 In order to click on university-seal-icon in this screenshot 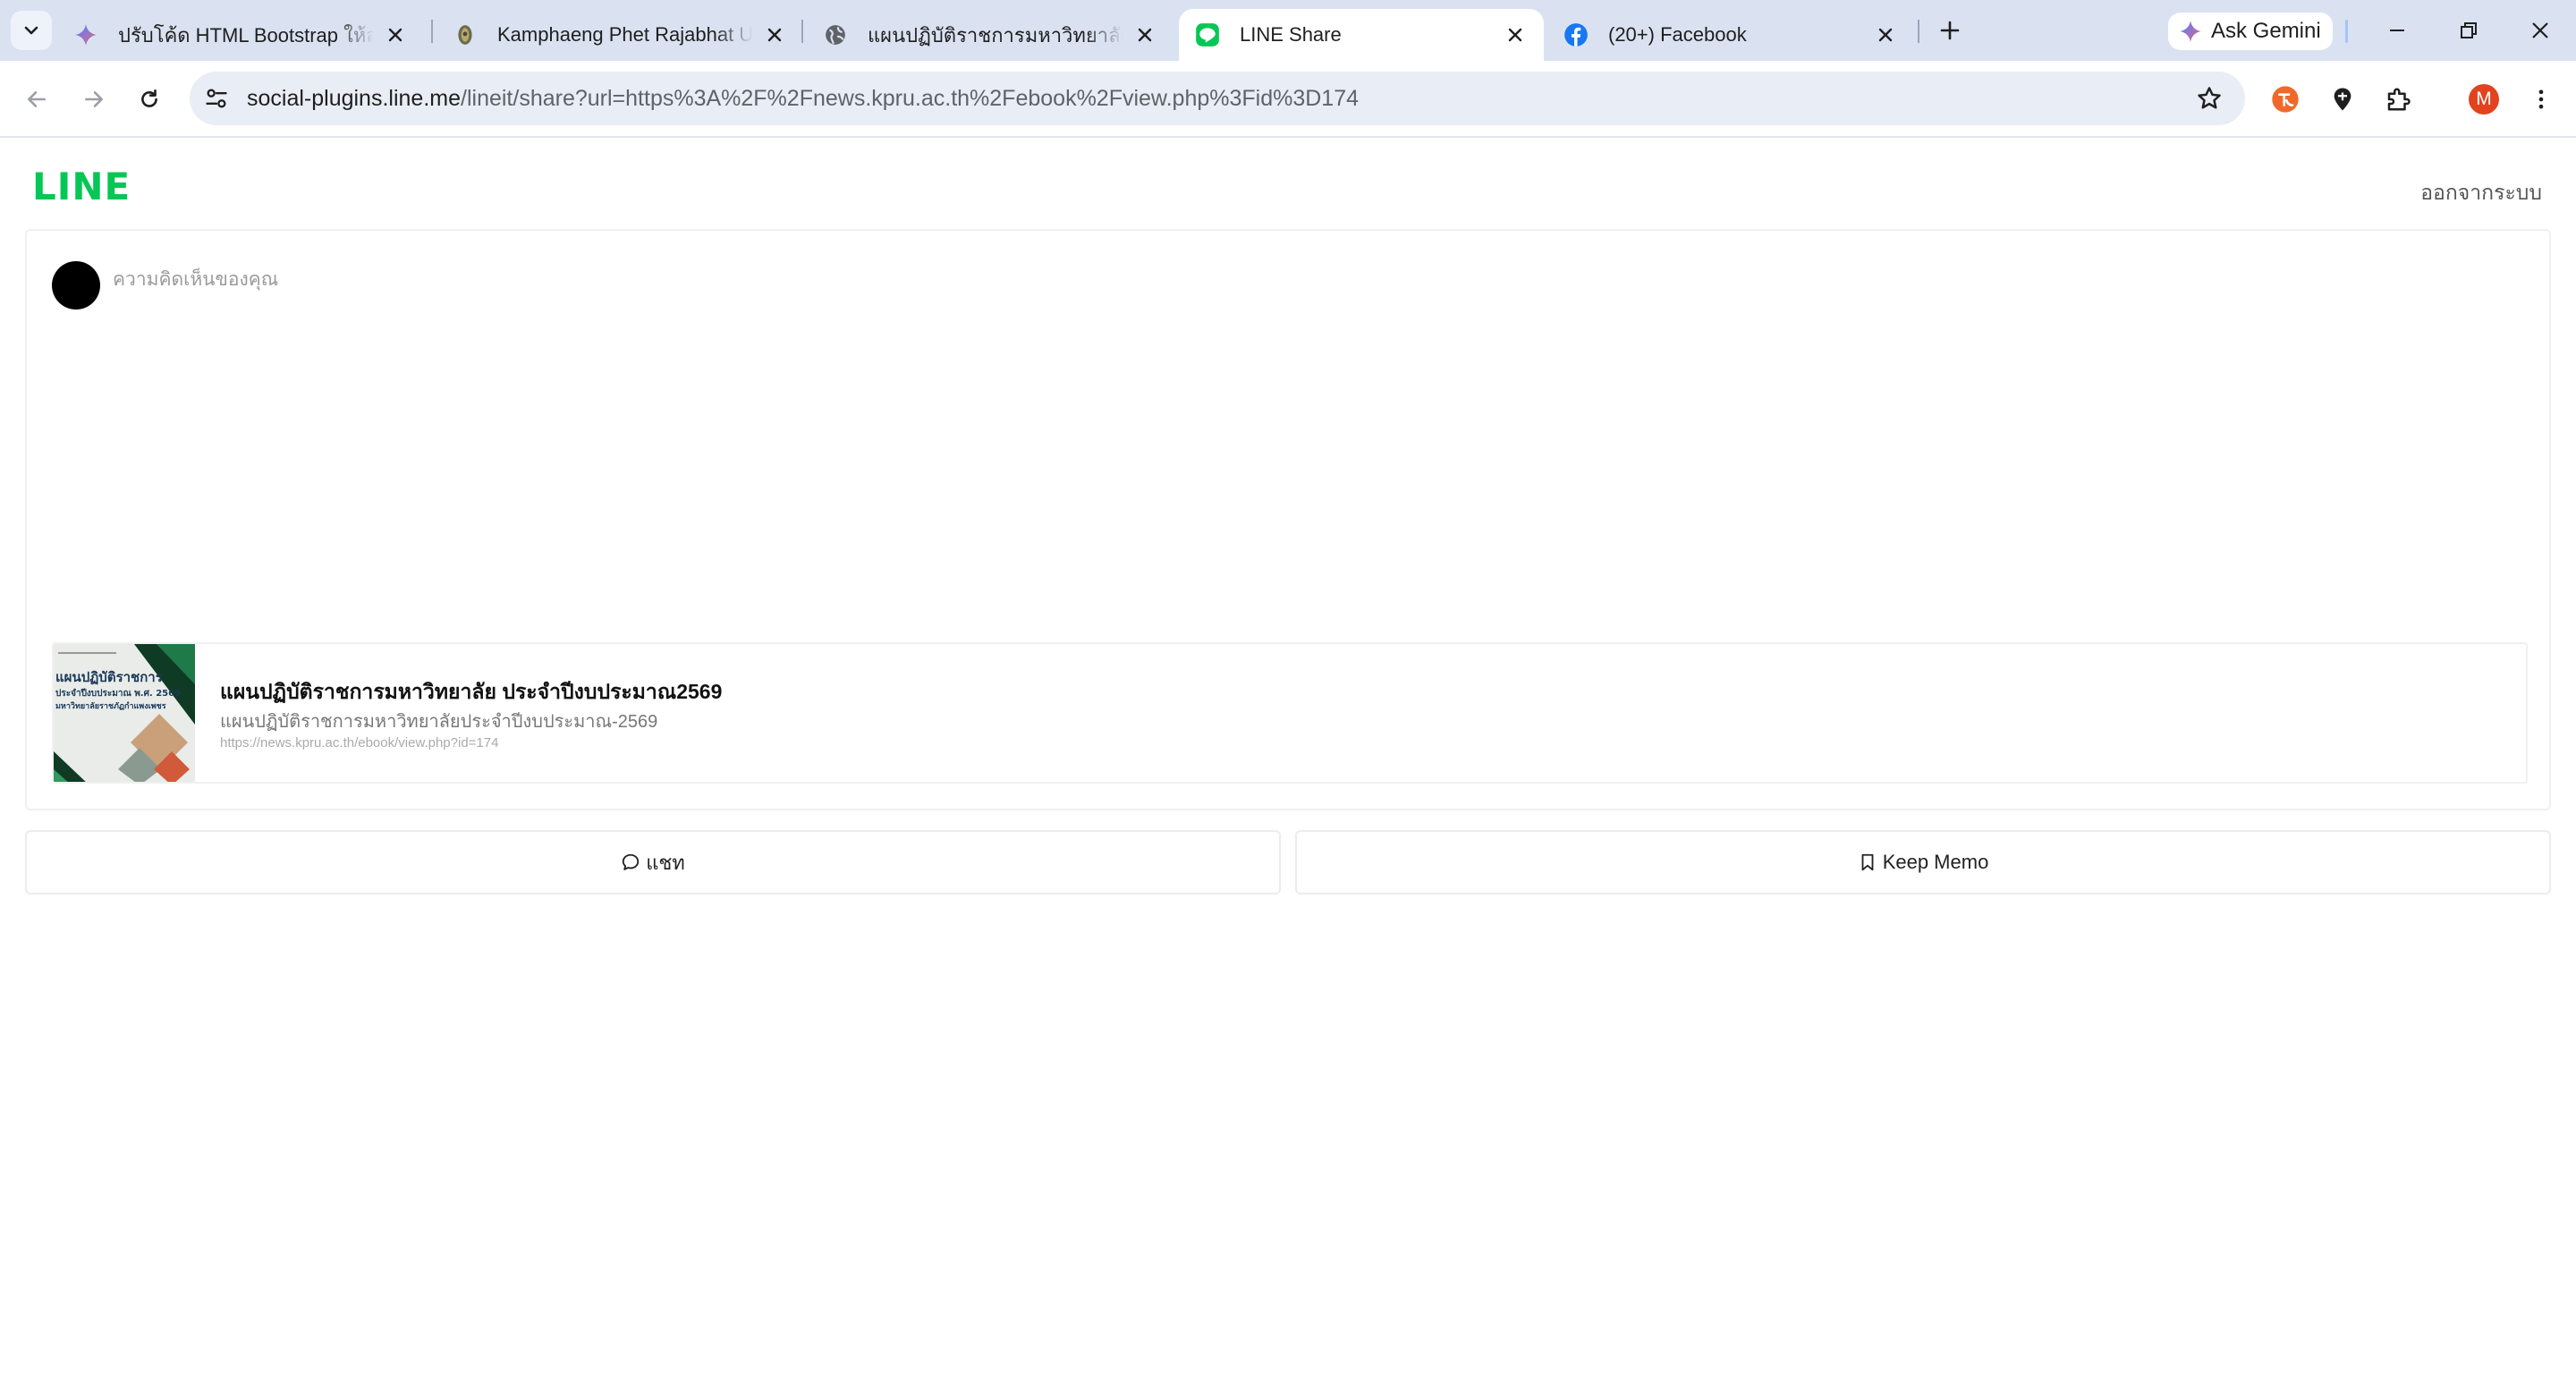, I will do `click(465, 34)`.